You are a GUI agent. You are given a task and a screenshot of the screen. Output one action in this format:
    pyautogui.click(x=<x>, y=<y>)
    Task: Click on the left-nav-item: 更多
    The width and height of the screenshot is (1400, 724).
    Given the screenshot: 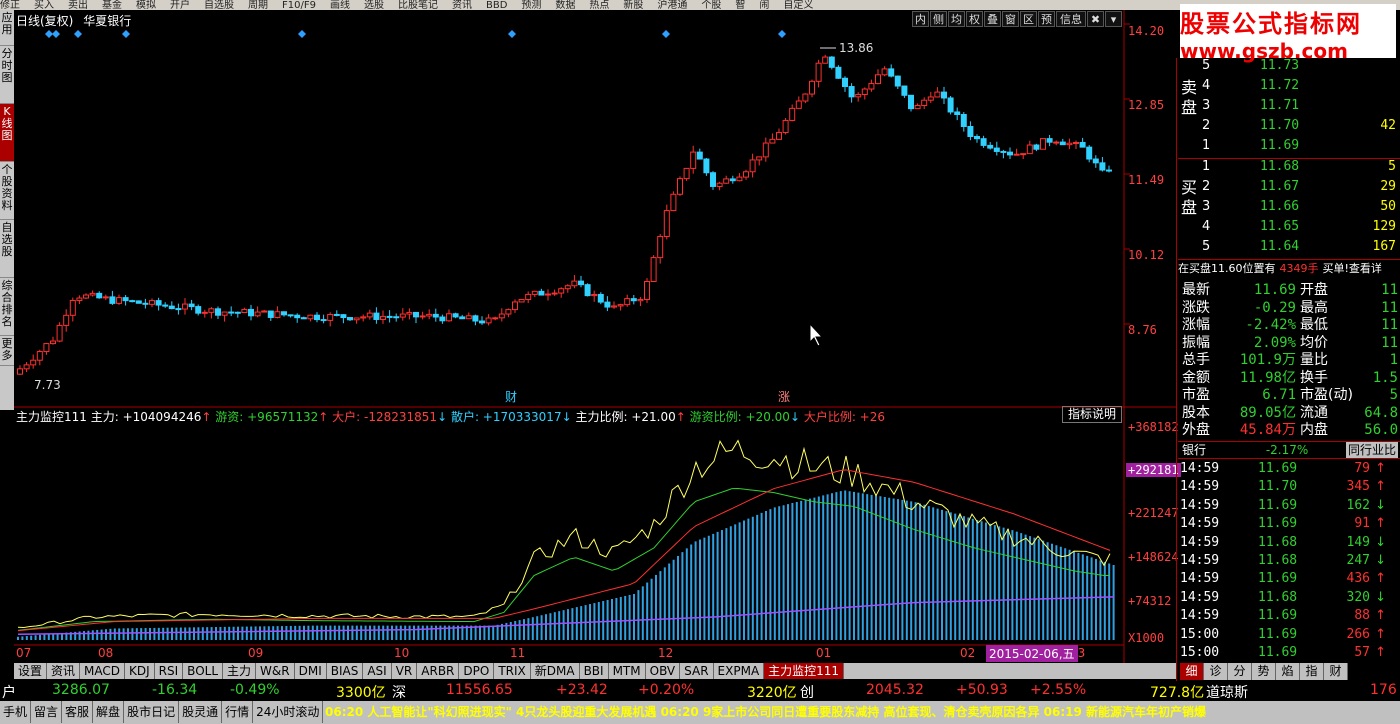 What is the action you would take?
    pyautogui.click(x=7, y=351)
    